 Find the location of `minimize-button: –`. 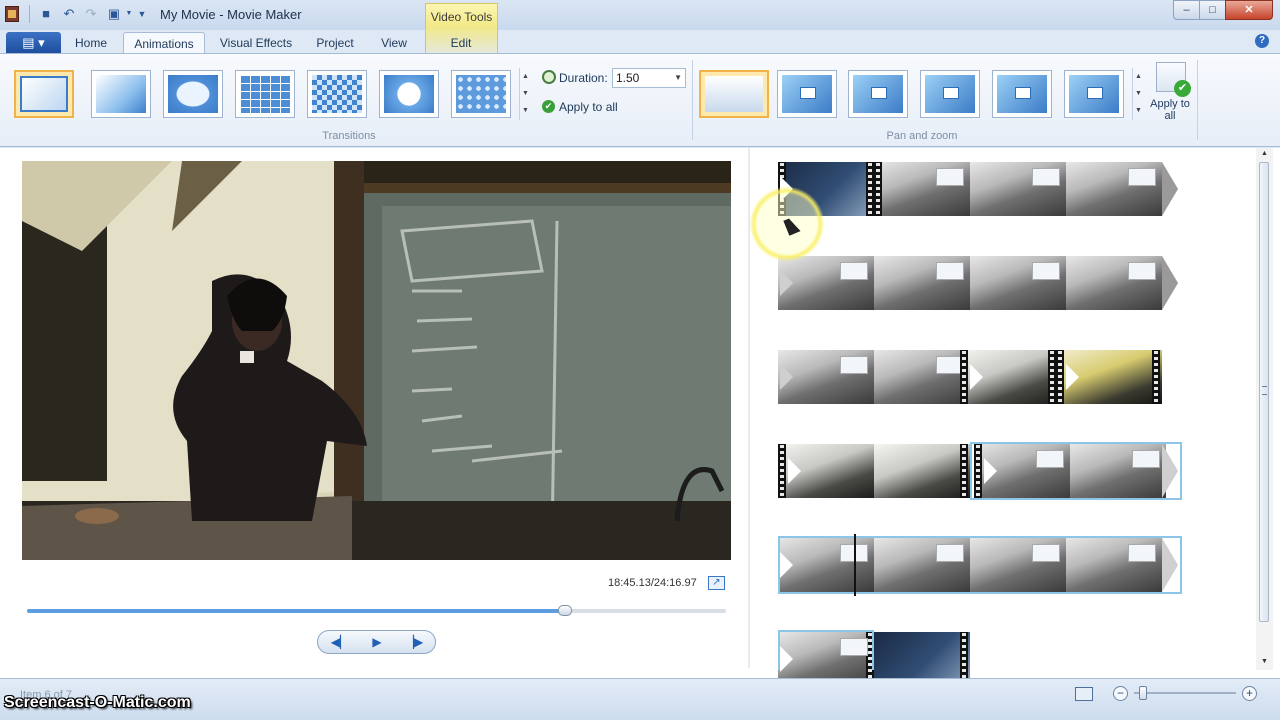

minimize-button: – is located at coordinates (1186, 10).